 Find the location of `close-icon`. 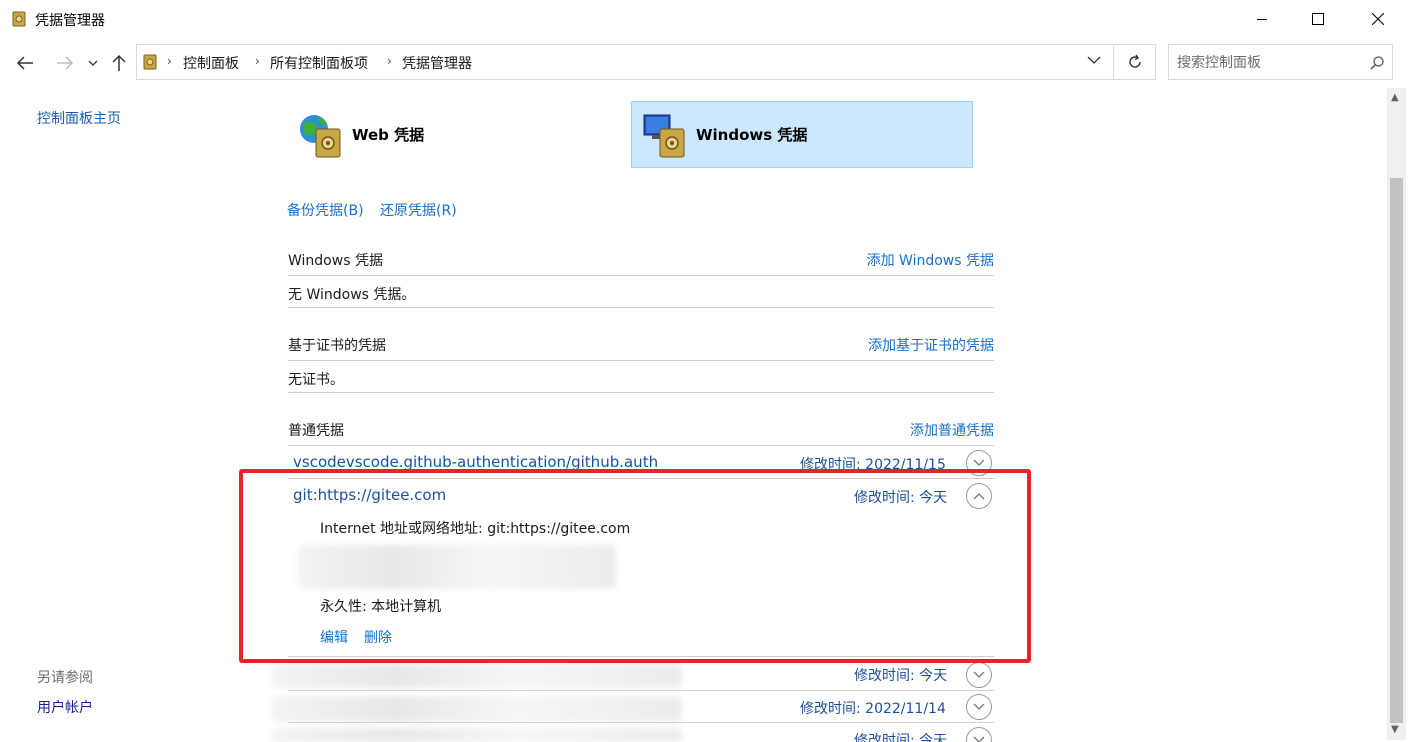

close-icon is located at coordinates (1378, 19).